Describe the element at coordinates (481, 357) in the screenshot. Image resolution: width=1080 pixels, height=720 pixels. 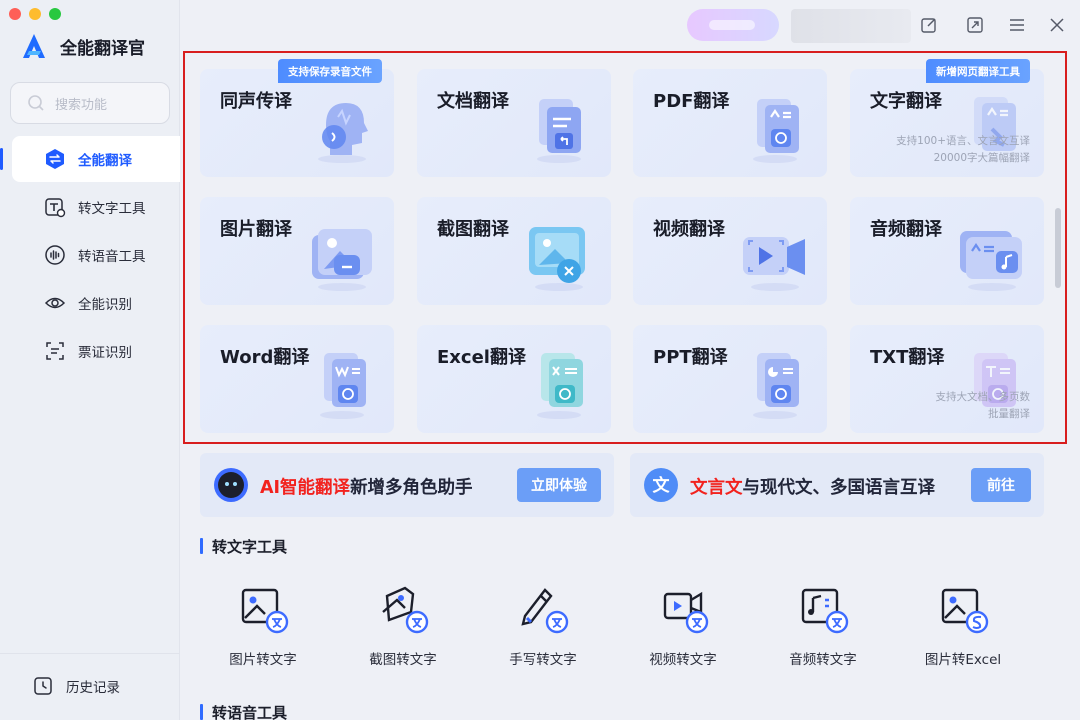
I see `card-title: Excel翻译` at that location.